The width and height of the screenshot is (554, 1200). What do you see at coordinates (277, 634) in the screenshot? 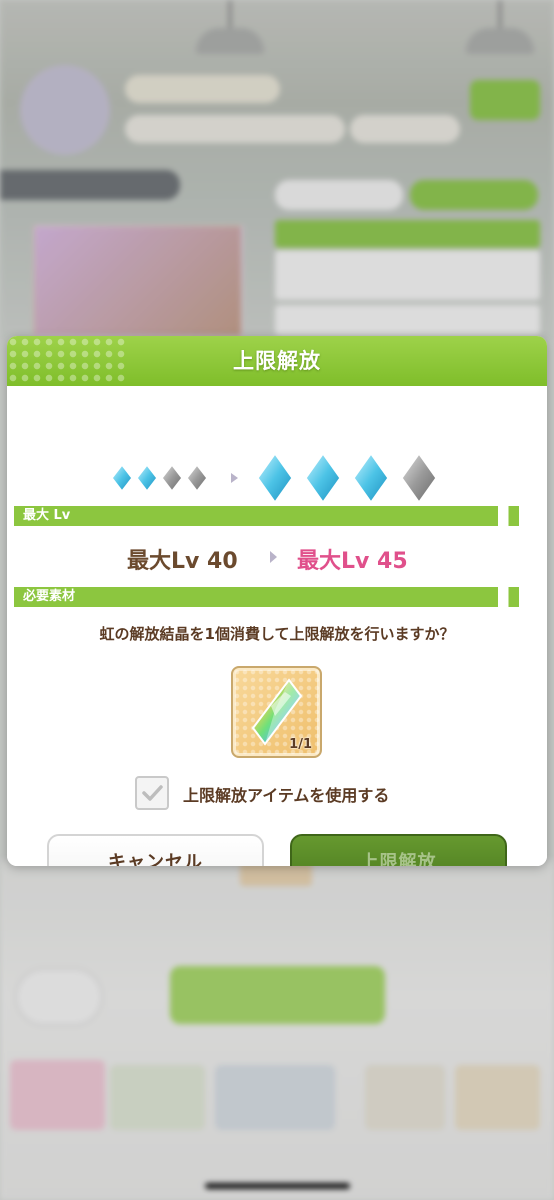
I see `confirm-message: 虹の解放結晶を1個消費して上限解放を行いますか？` at bounding box center [277, 634].